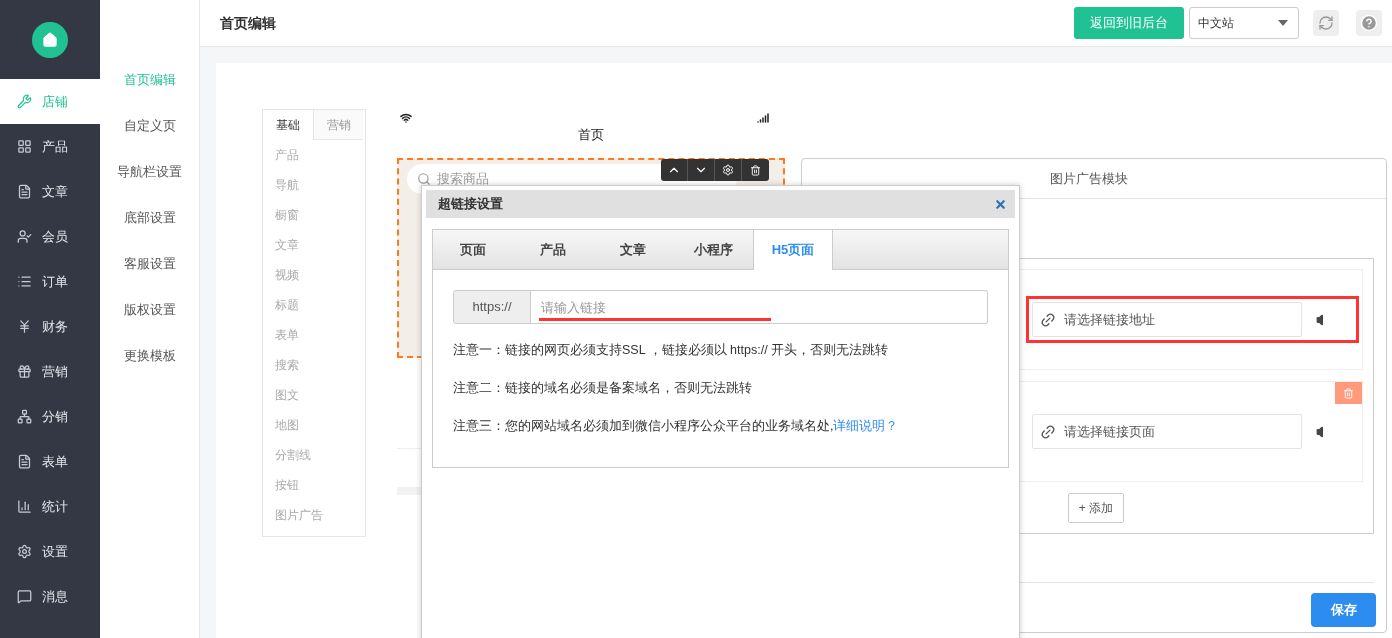 The width and height of the screenshot is (1392, 638). What do you see at coordinates (1369, 23) in the screenshot?
I see `help-icon` at bounding box center [1369, 23].